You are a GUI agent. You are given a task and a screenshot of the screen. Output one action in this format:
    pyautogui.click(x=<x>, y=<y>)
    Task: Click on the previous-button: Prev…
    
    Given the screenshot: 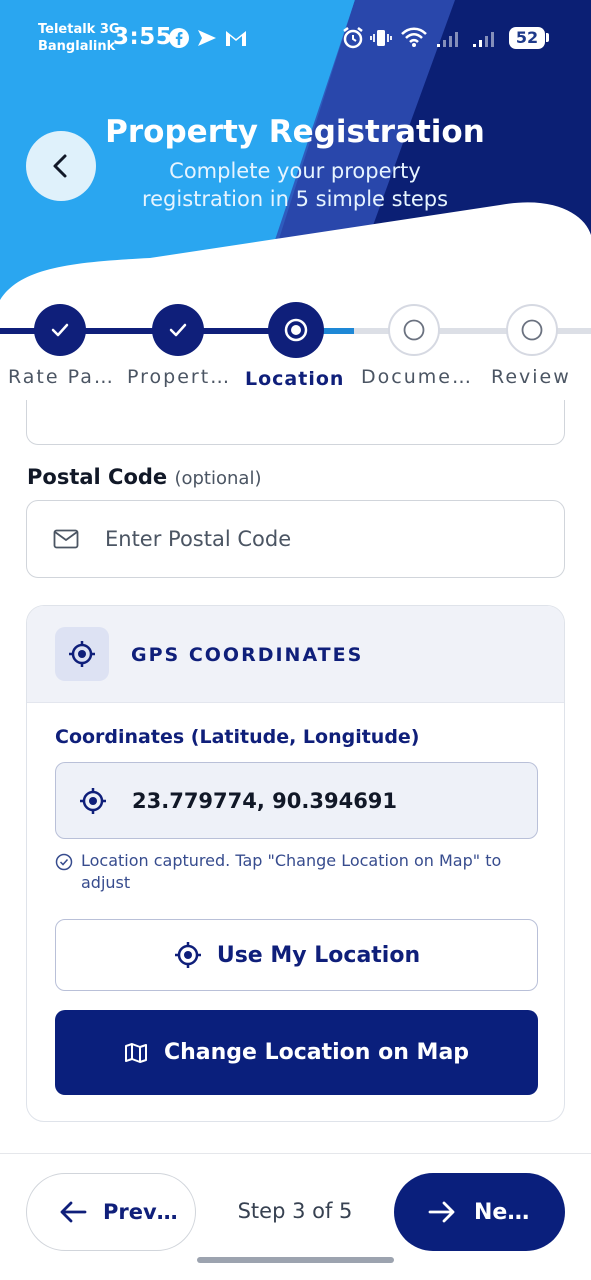 What is the action you would take?
    pyautogui.click(x=111, y=1212)
    